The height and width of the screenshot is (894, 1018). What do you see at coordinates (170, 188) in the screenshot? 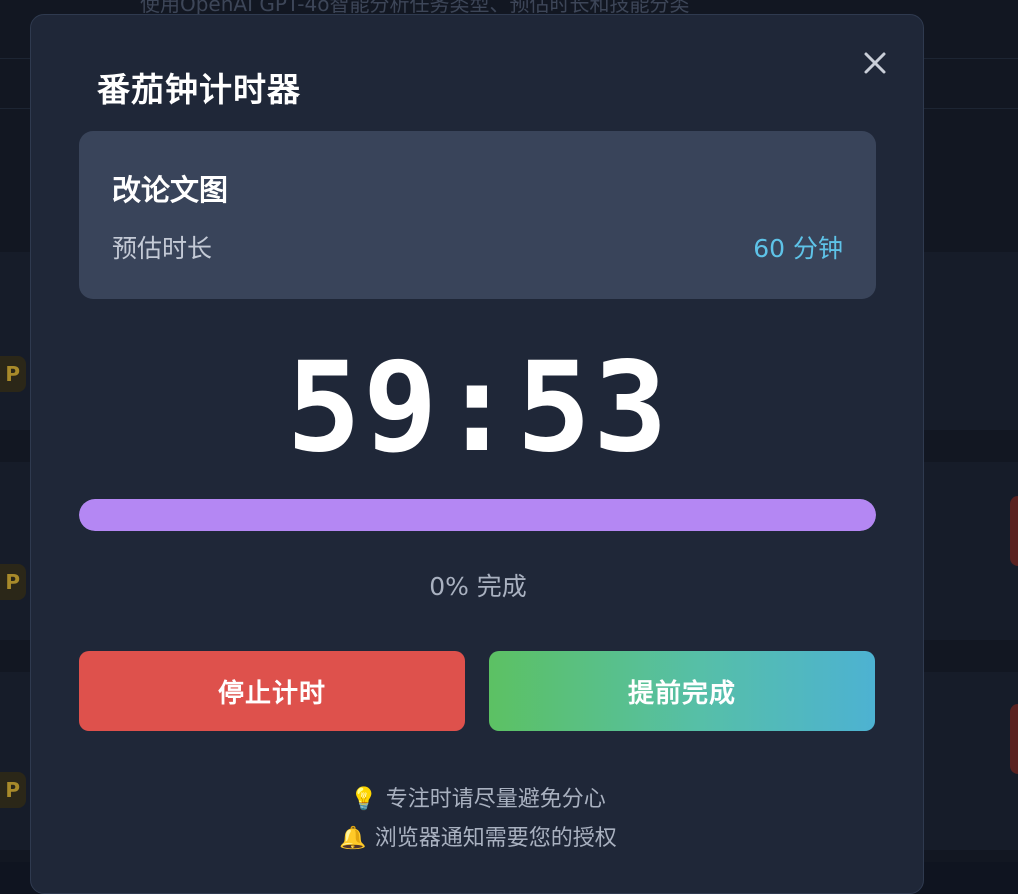
I see `task-name: 改论文图` at bounding box center [170, 188].